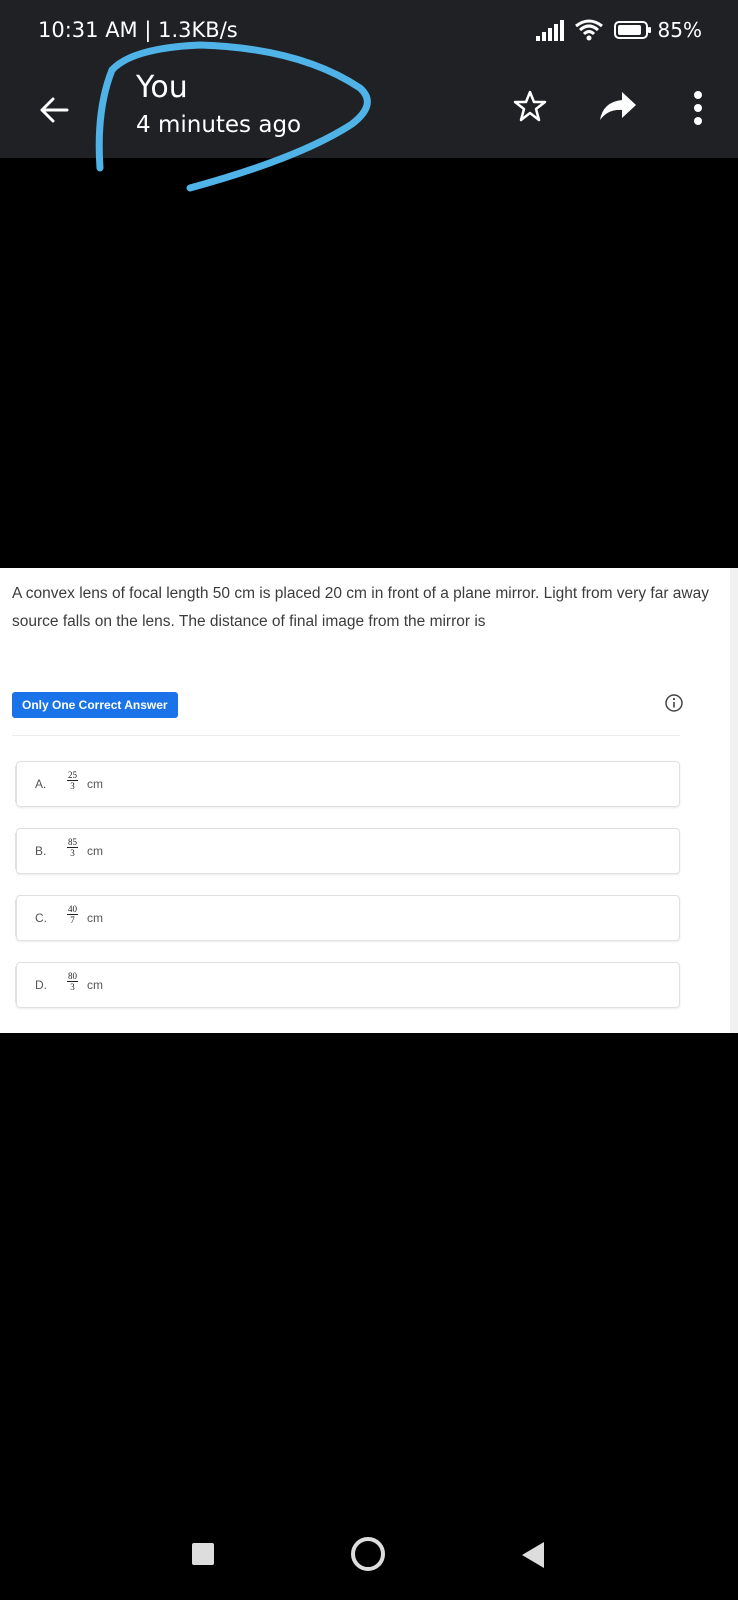 This screenshot has width=738, height=1600. I want to click on option-fraction: 85 3, so click(72, 847).